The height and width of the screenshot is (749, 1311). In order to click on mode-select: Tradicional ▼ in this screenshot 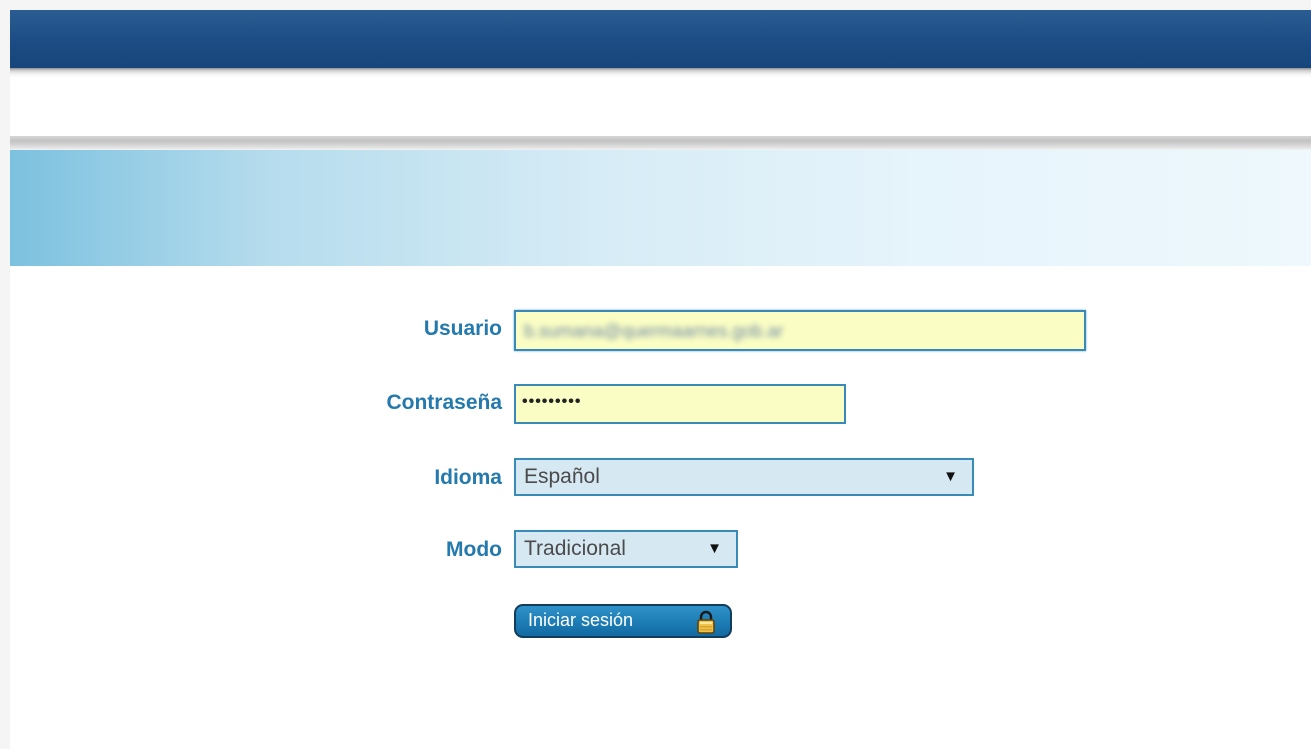, I will do `click(626, 549)`.